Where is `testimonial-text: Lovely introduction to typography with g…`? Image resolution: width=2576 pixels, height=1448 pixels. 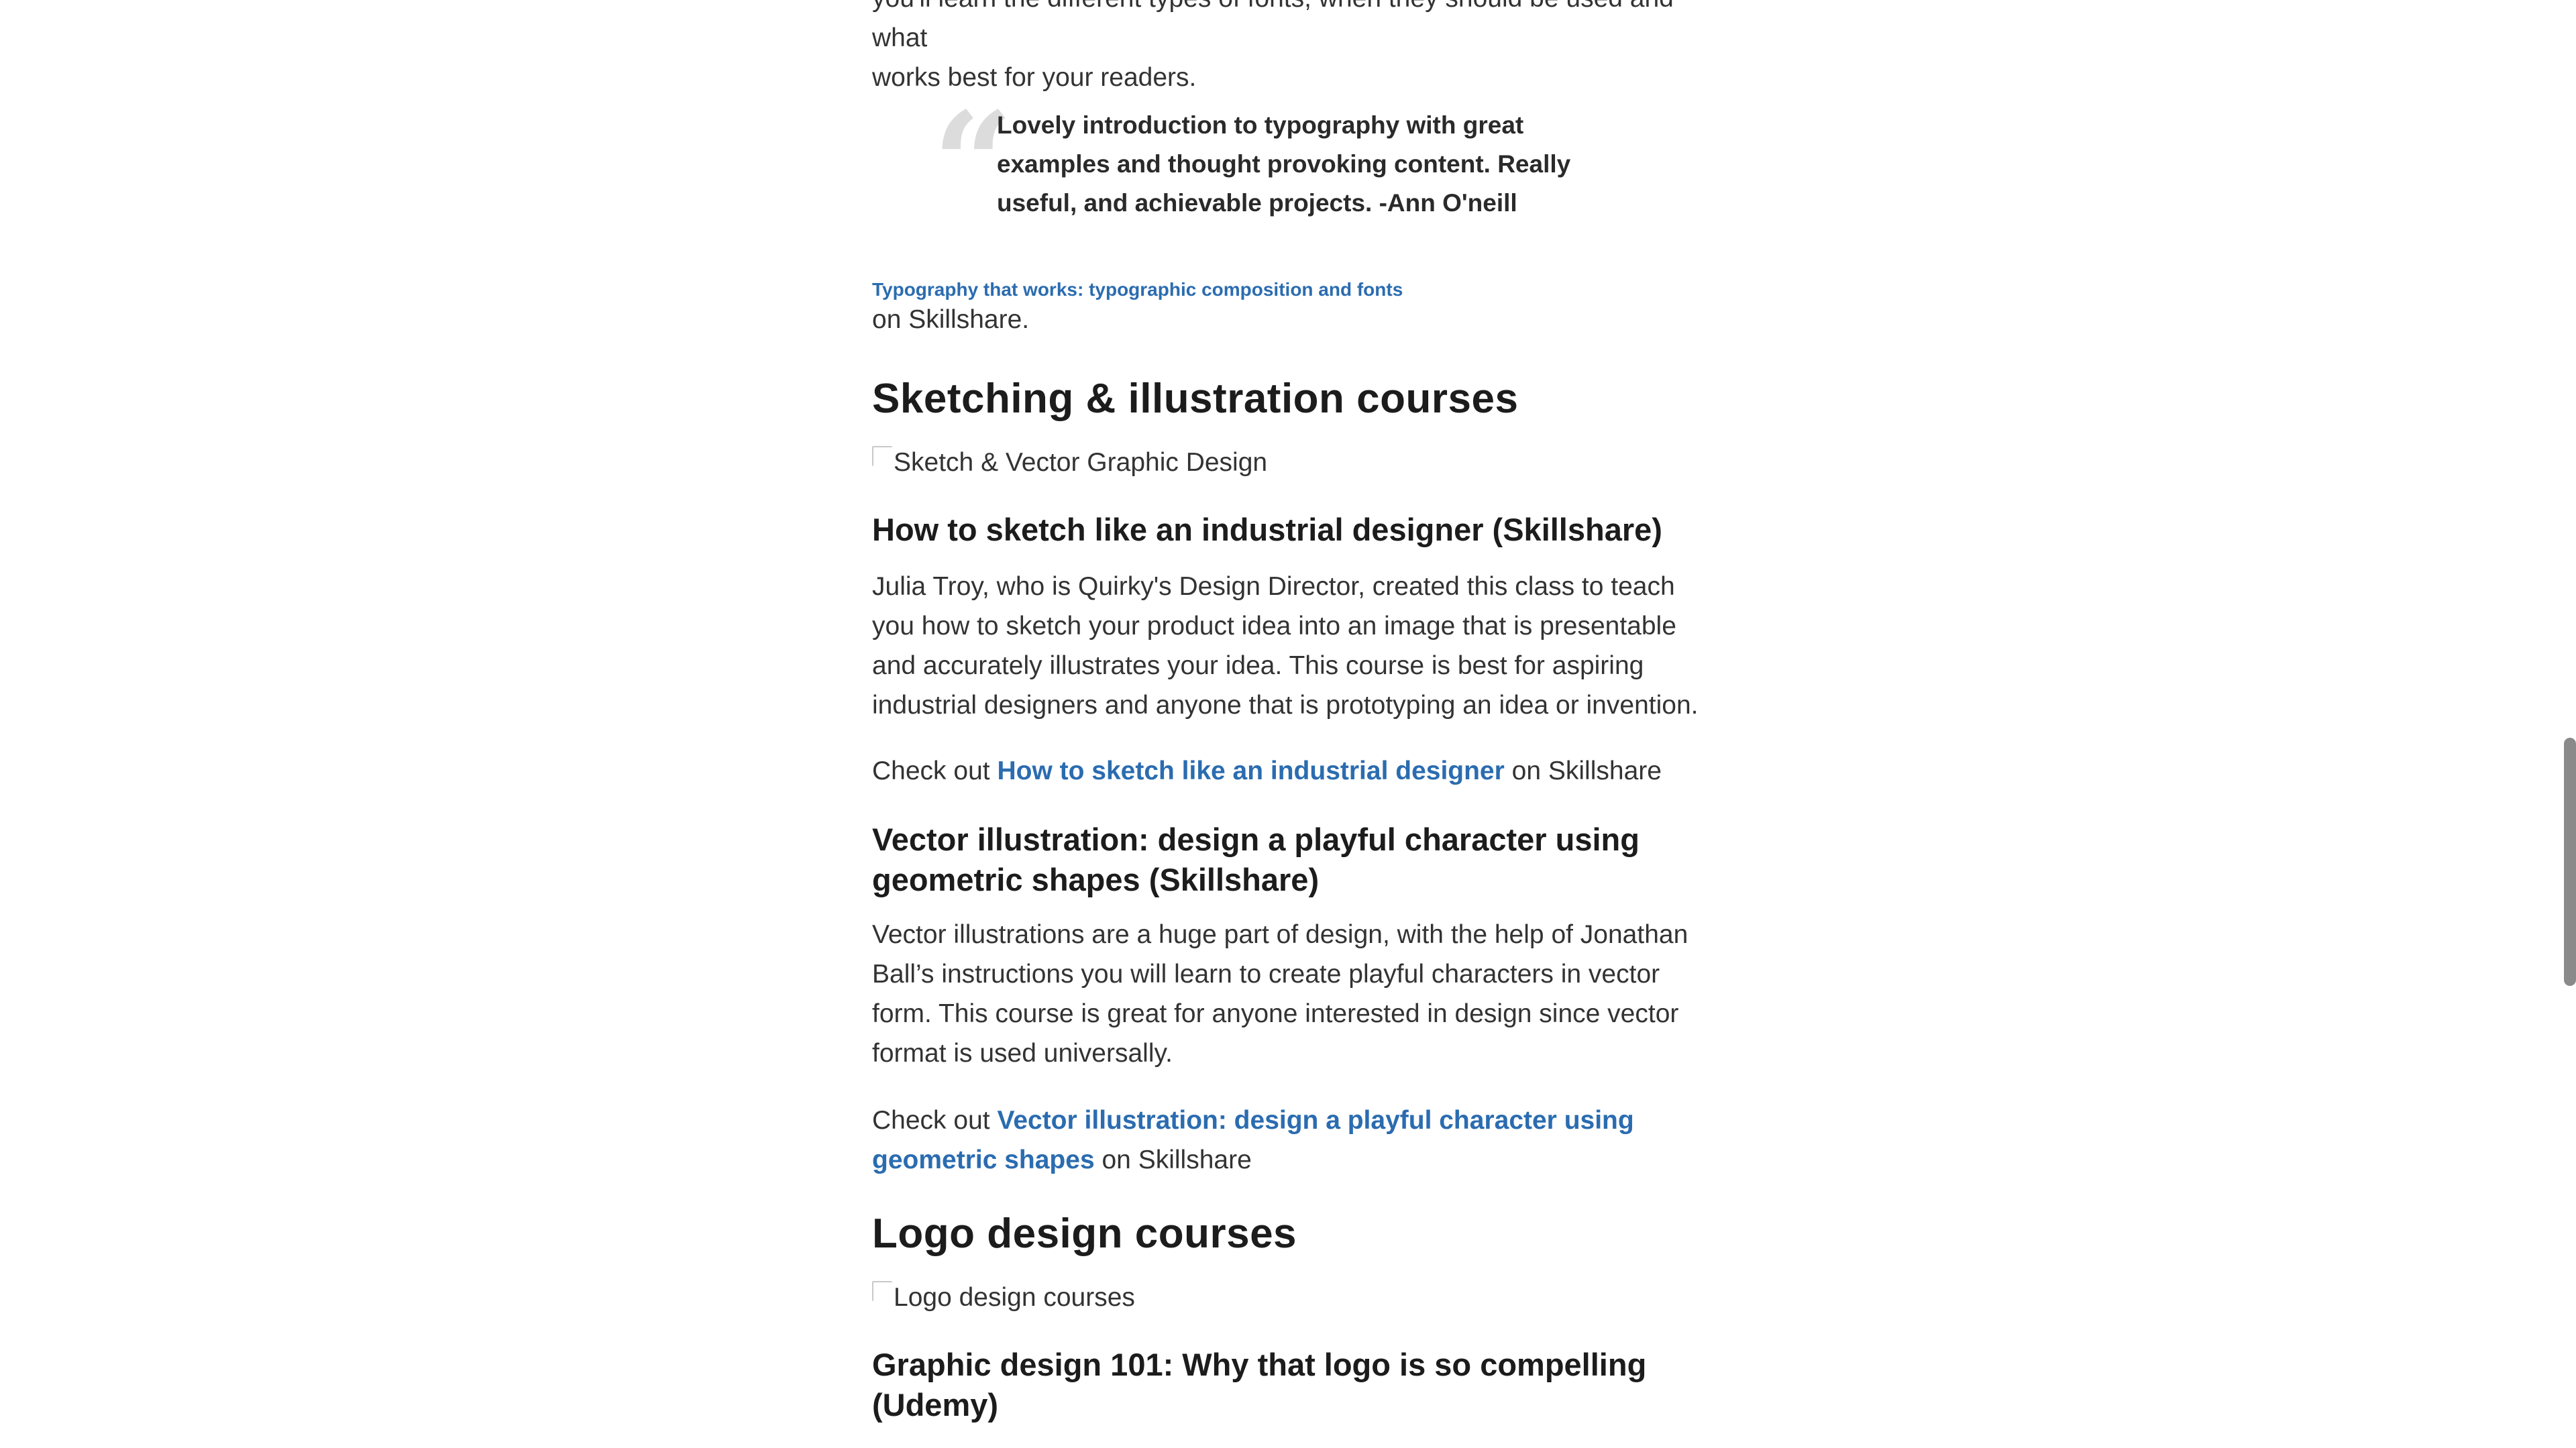
testimonial-text: Lovely introduction to typography with g… is located at coordinates (1284, 164).